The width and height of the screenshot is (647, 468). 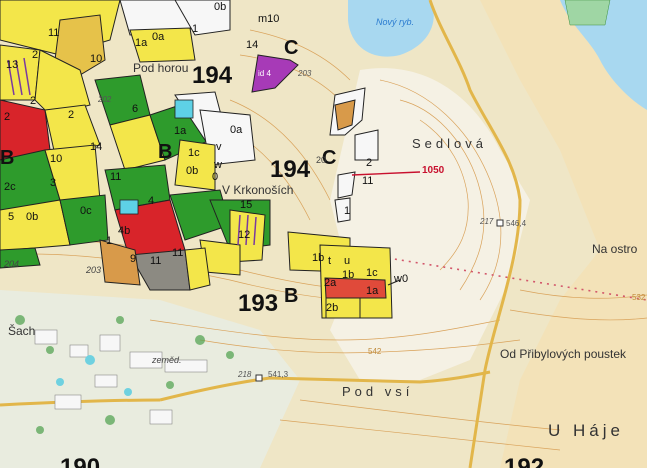 I want to click on stand-code: 204, so click(x=12, y=264).